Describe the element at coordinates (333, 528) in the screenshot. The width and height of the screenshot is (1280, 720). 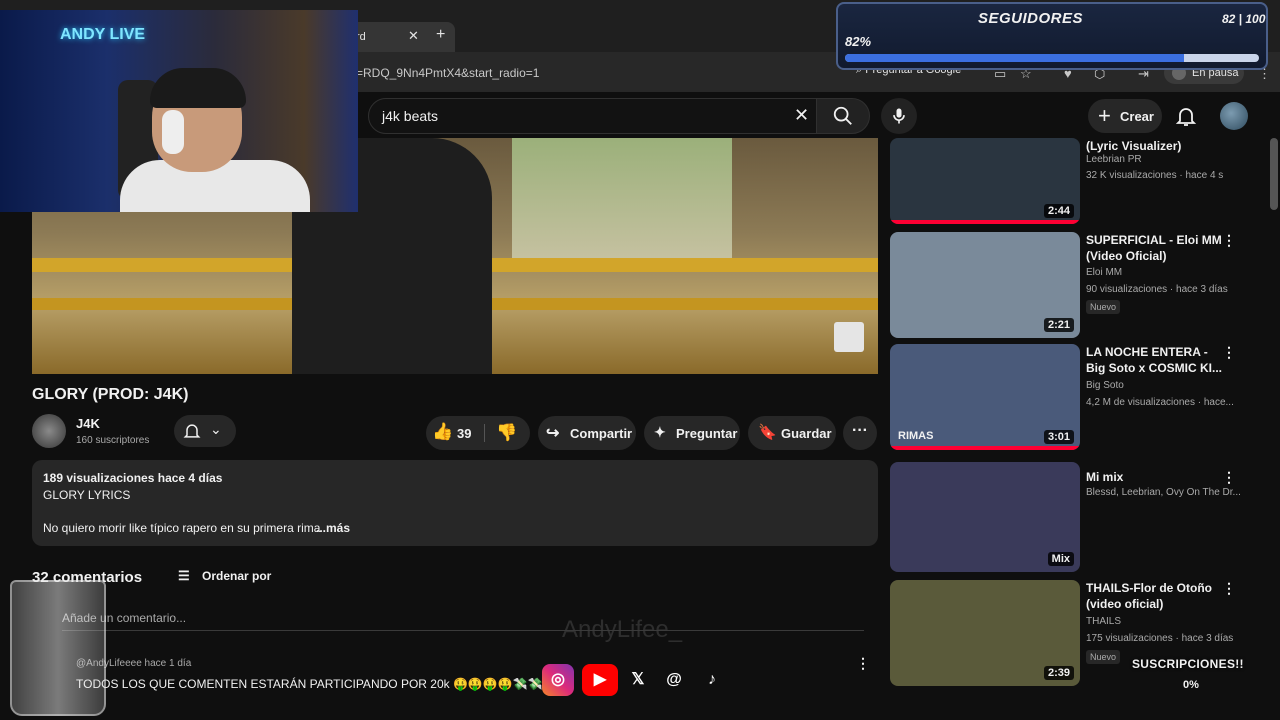
I see `show-more-link: ...más` at that location.